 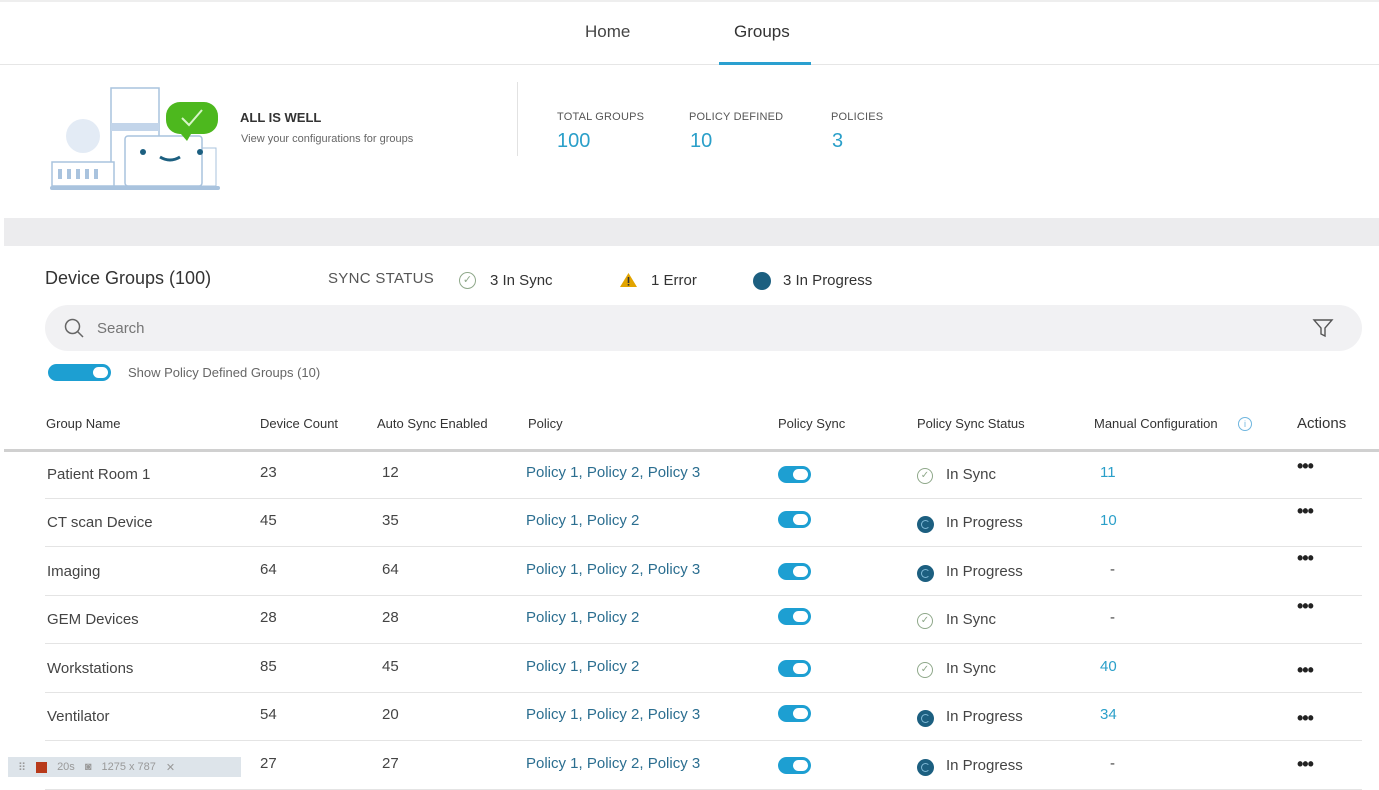 I want to click on in-progress-count: 3 In Progress, so click(x=828, y=280).